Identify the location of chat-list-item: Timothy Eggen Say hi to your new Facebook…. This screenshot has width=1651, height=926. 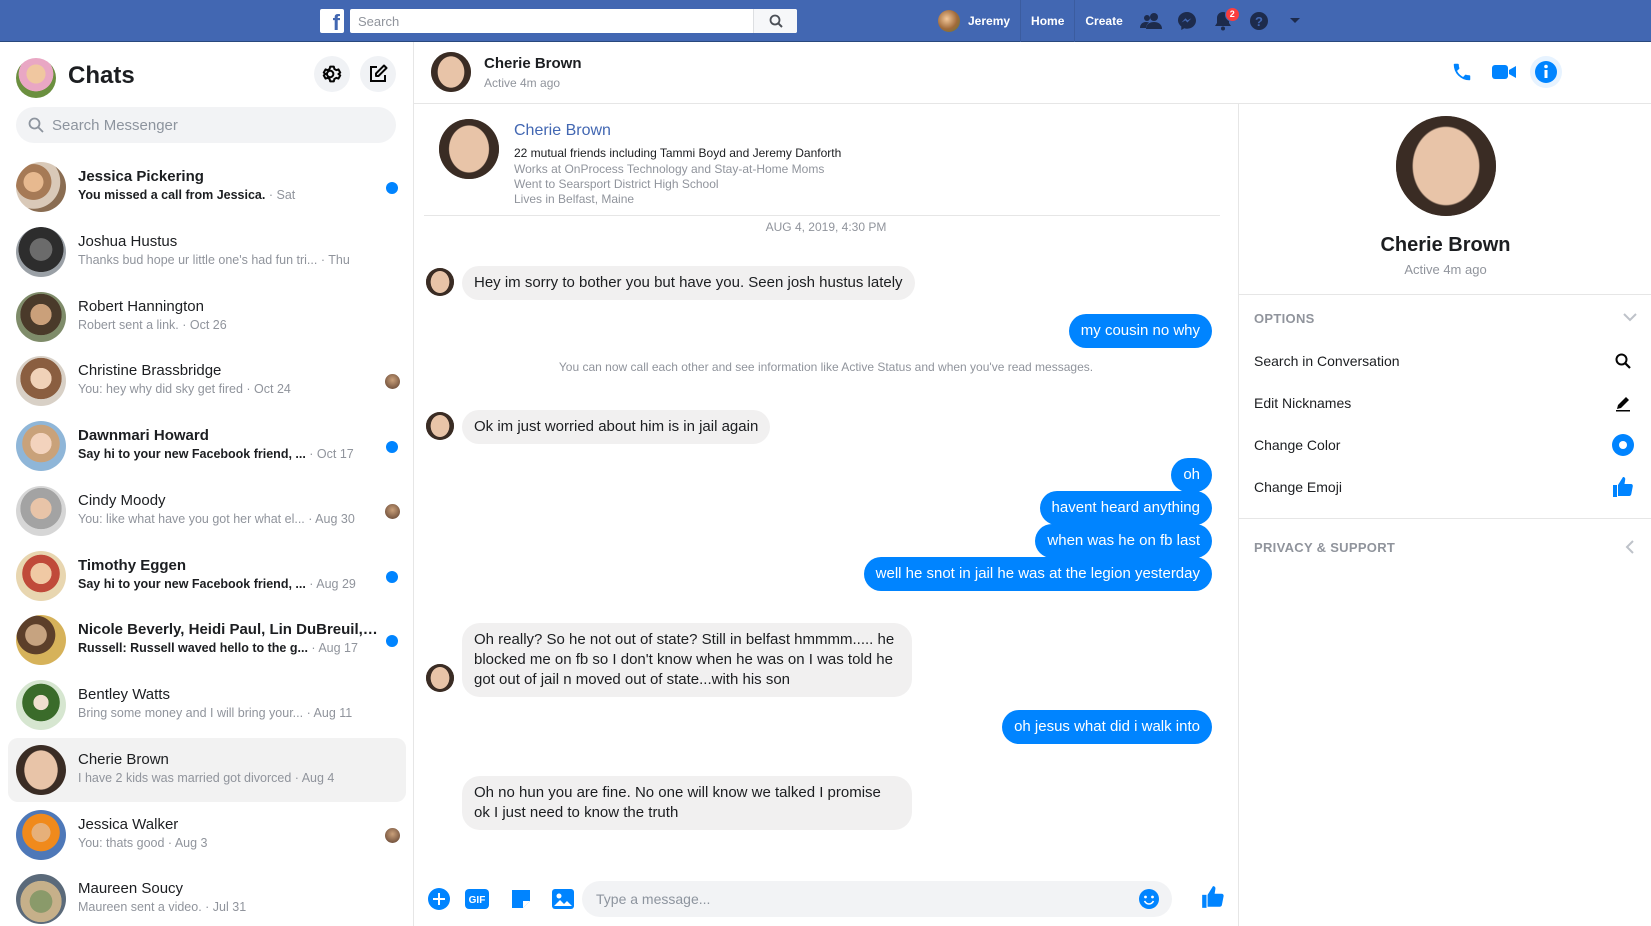
(207, 576).